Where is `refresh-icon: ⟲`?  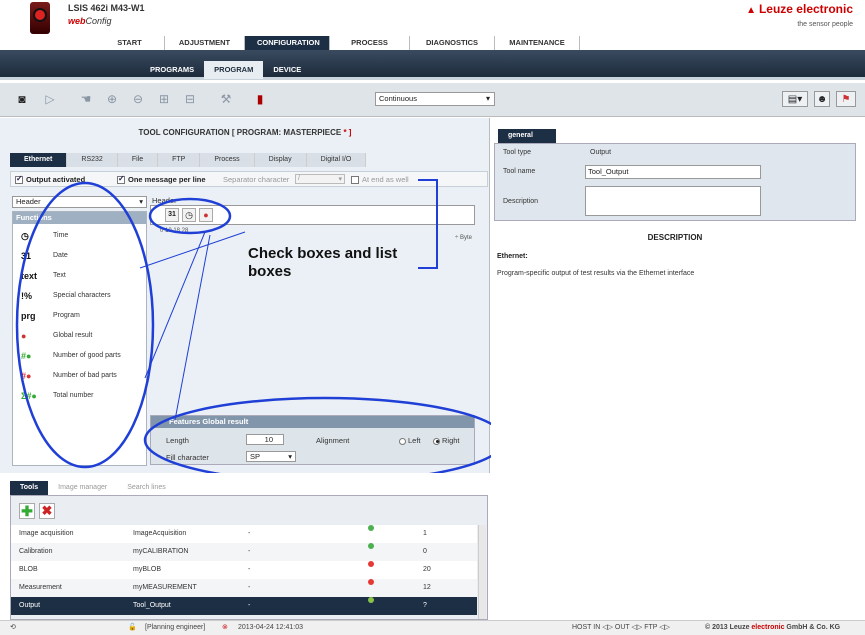
refresh-icon: ⟲ is located at coordinates (13, 628).